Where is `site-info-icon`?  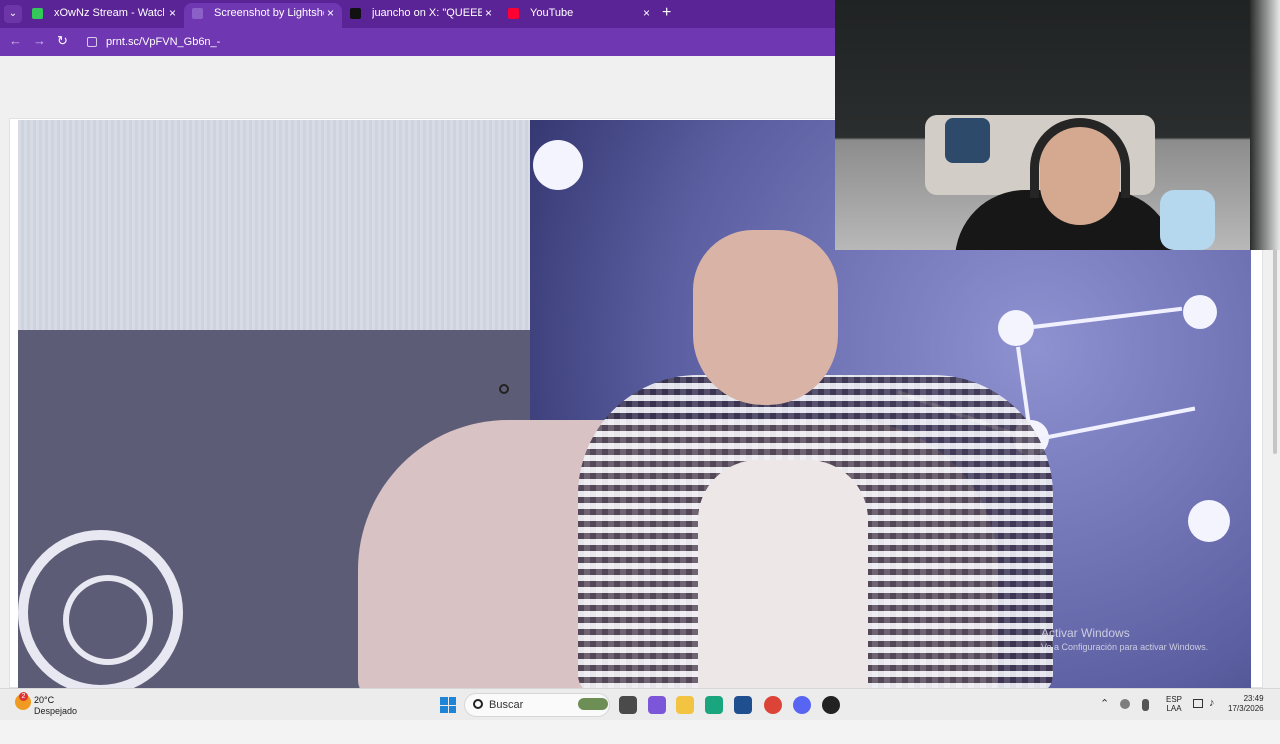
site-info-icon is located at coordinates (92, 42).